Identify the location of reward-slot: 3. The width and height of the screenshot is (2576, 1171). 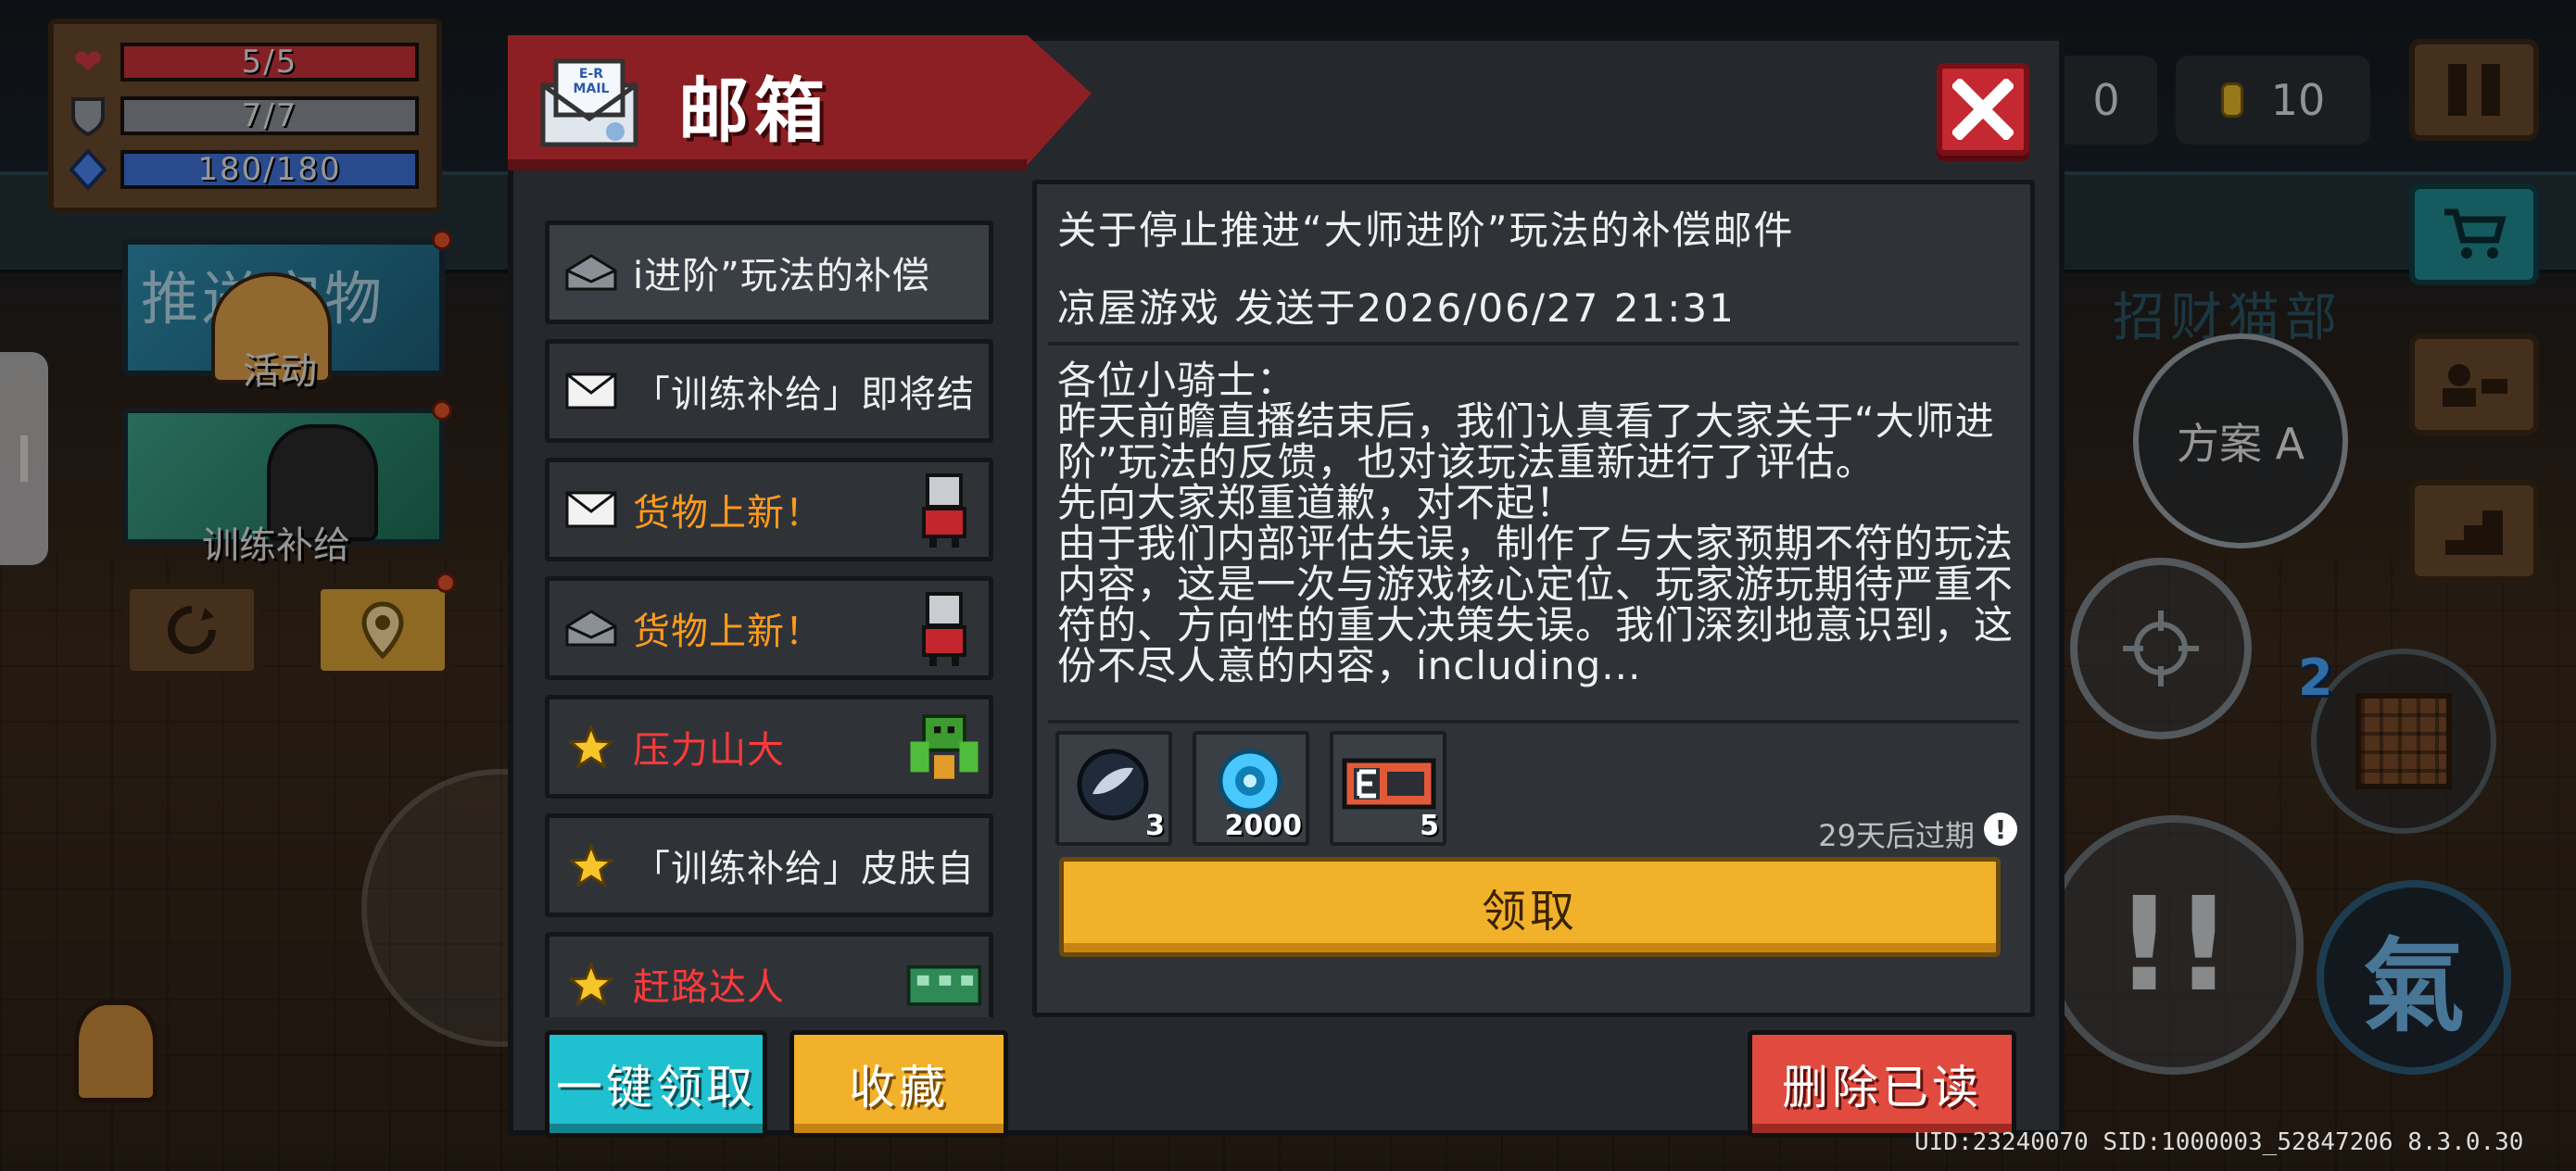
(1113, 789).